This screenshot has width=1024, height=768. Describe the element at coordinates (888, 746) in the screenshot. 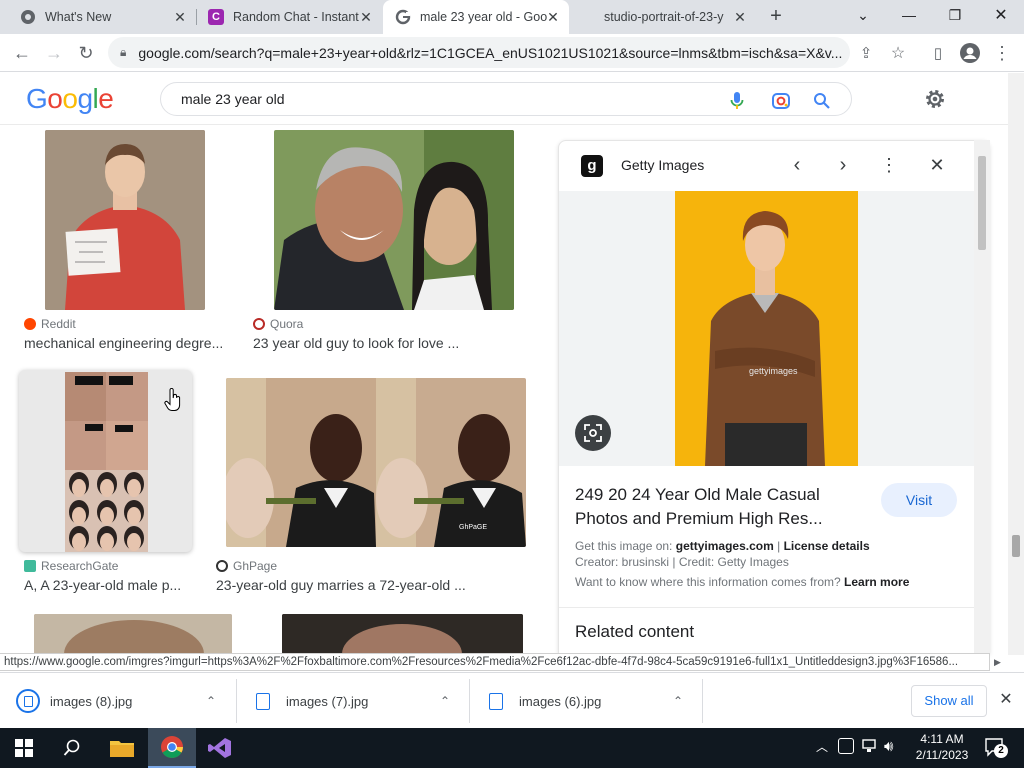

I see `volume-icon: 🔊︎` at that location.